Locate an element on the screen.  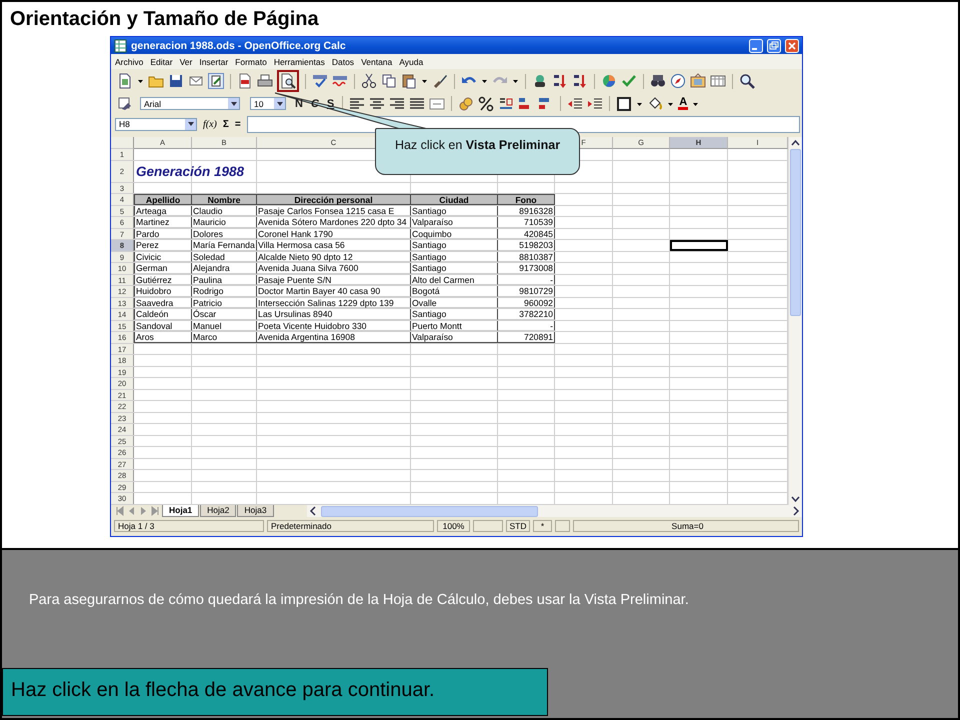
bold-button: N is located at coordinates (299, 104).